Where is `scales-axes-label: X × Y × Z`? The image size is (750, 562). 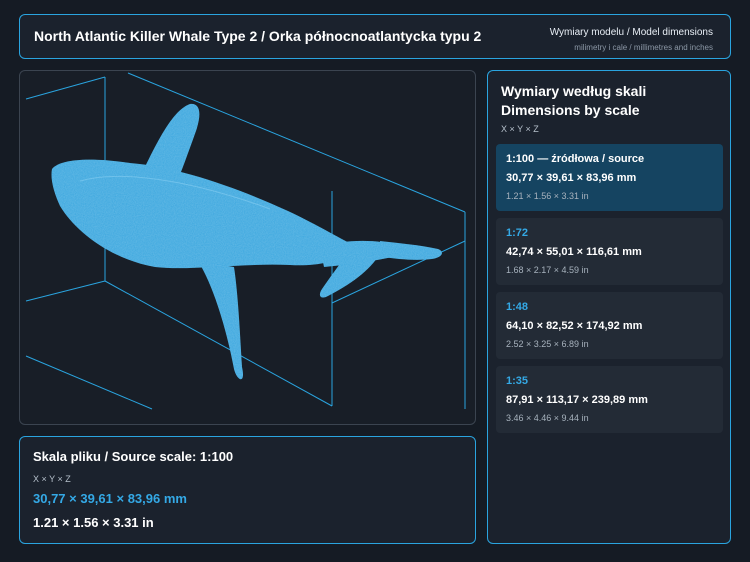
scales-axes-label: X × Y × Z is located at coordinates (520, 129).